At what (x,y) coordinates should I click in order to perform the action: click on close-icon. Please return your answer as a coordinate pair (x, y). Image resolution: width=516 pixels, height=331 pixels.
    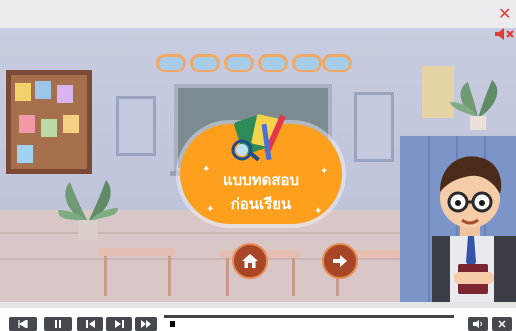
    Looking at the image, I should click on (502, 324).